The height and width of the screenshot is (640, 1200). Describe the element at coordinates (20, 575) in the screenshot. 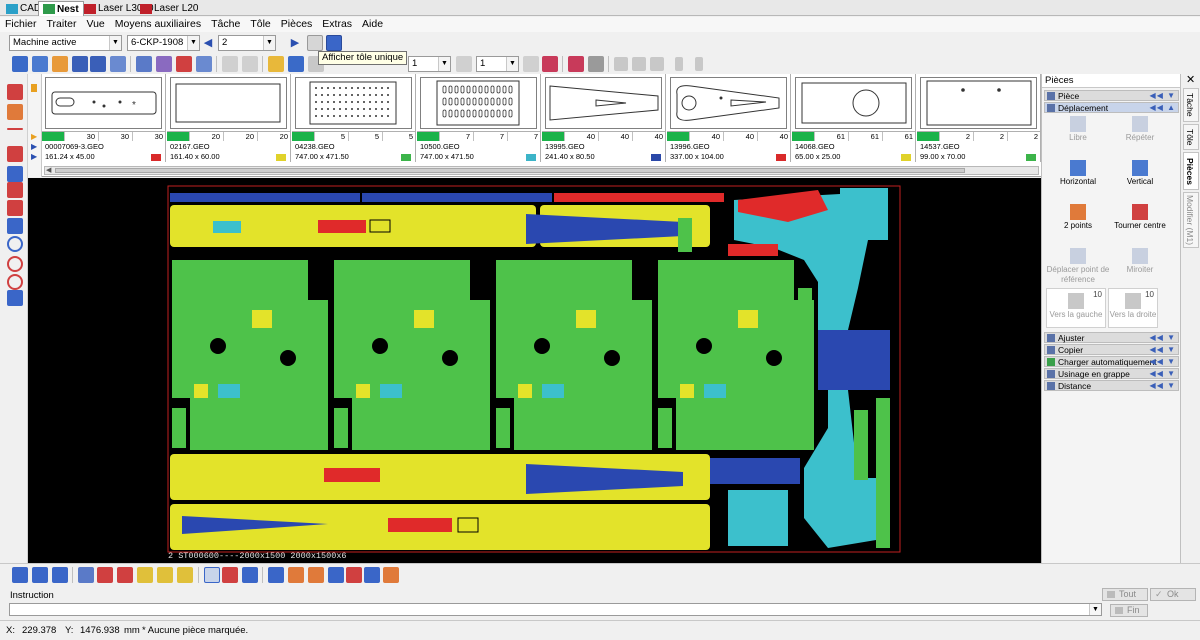

I see `align-icon` at that location.